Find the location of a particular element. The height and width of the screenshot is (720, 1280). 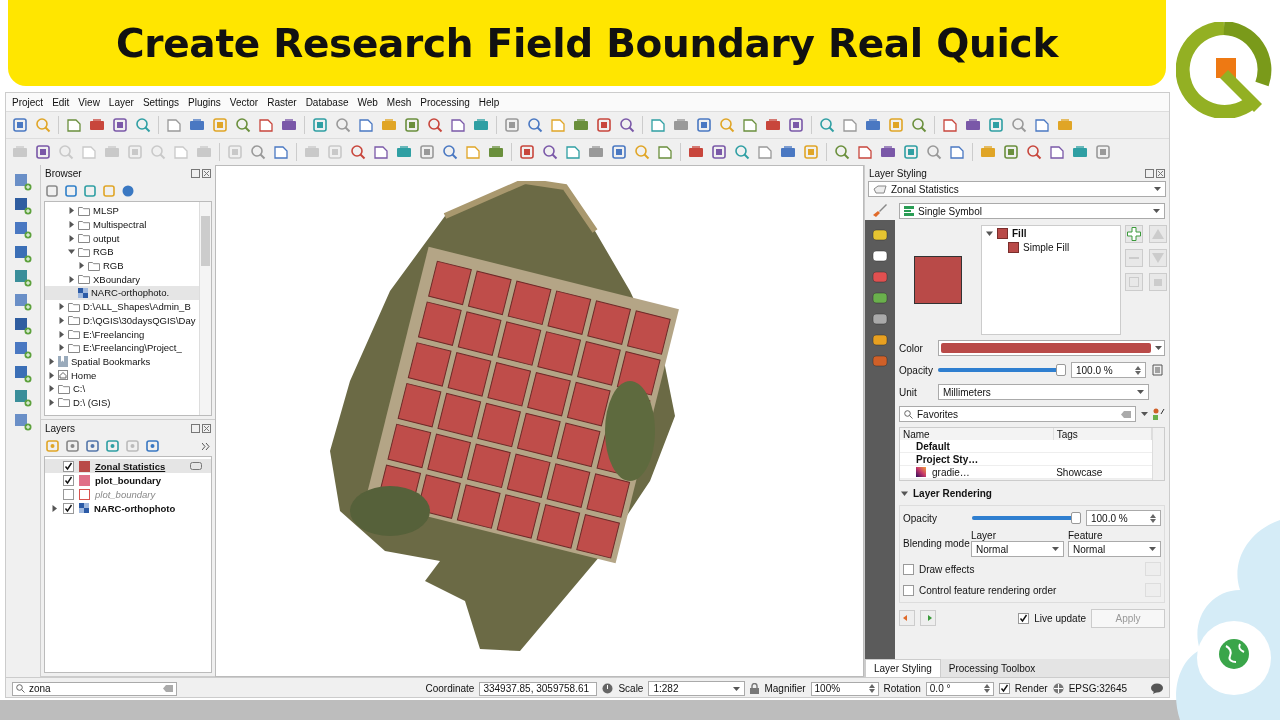

layer-name: plot_boundary is located at coordinates (125, 494).